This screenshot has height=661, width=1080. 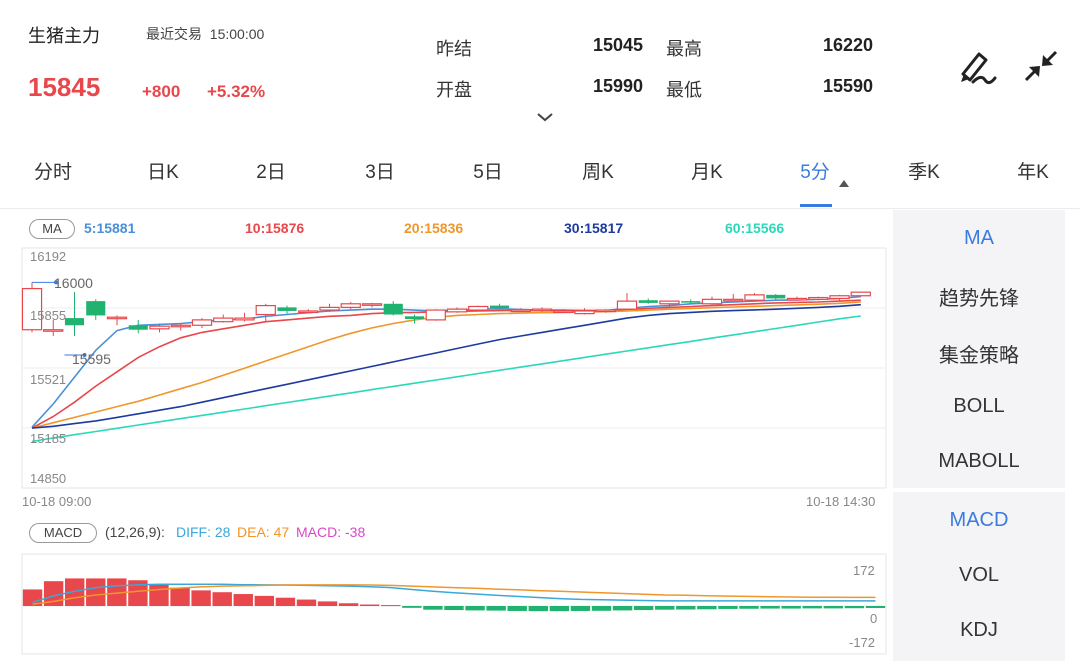 What do you see at coordinates (862, 642) in the screenshot?
I see `macd-tick-neg172: -172` at bounding box center [862, 642].